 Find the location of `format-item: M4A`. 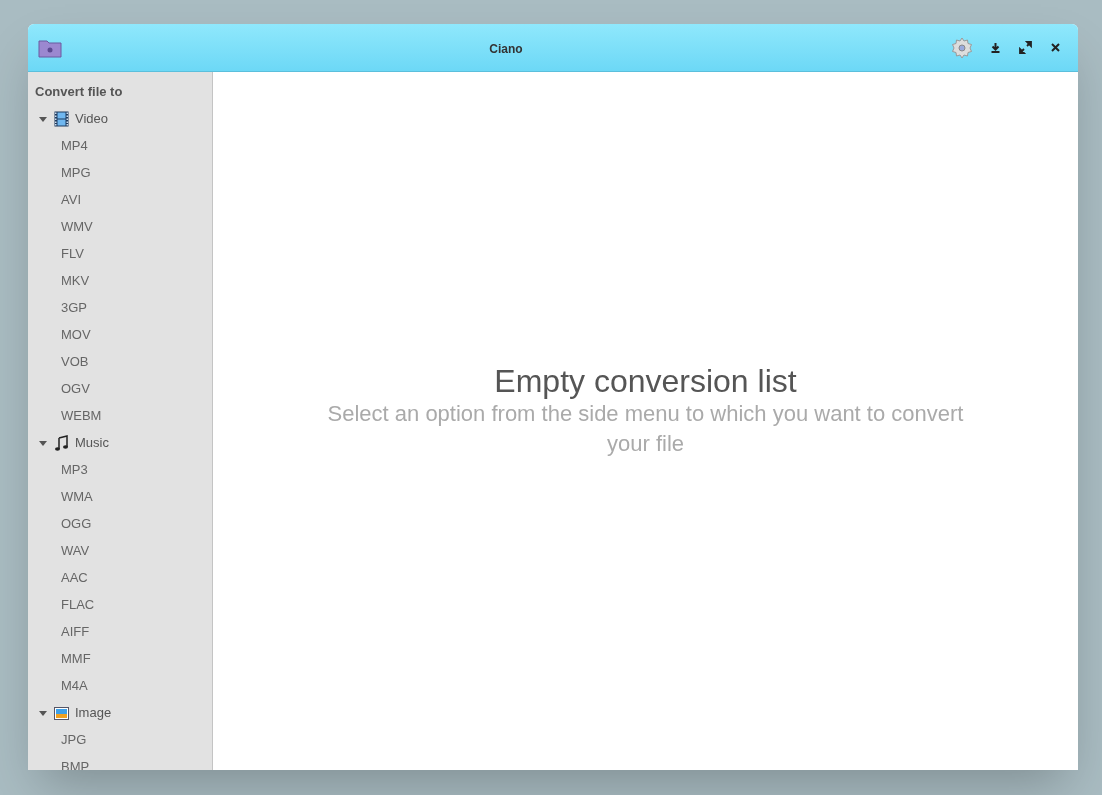

format-item: M4A is located at coordinates (74, 685).